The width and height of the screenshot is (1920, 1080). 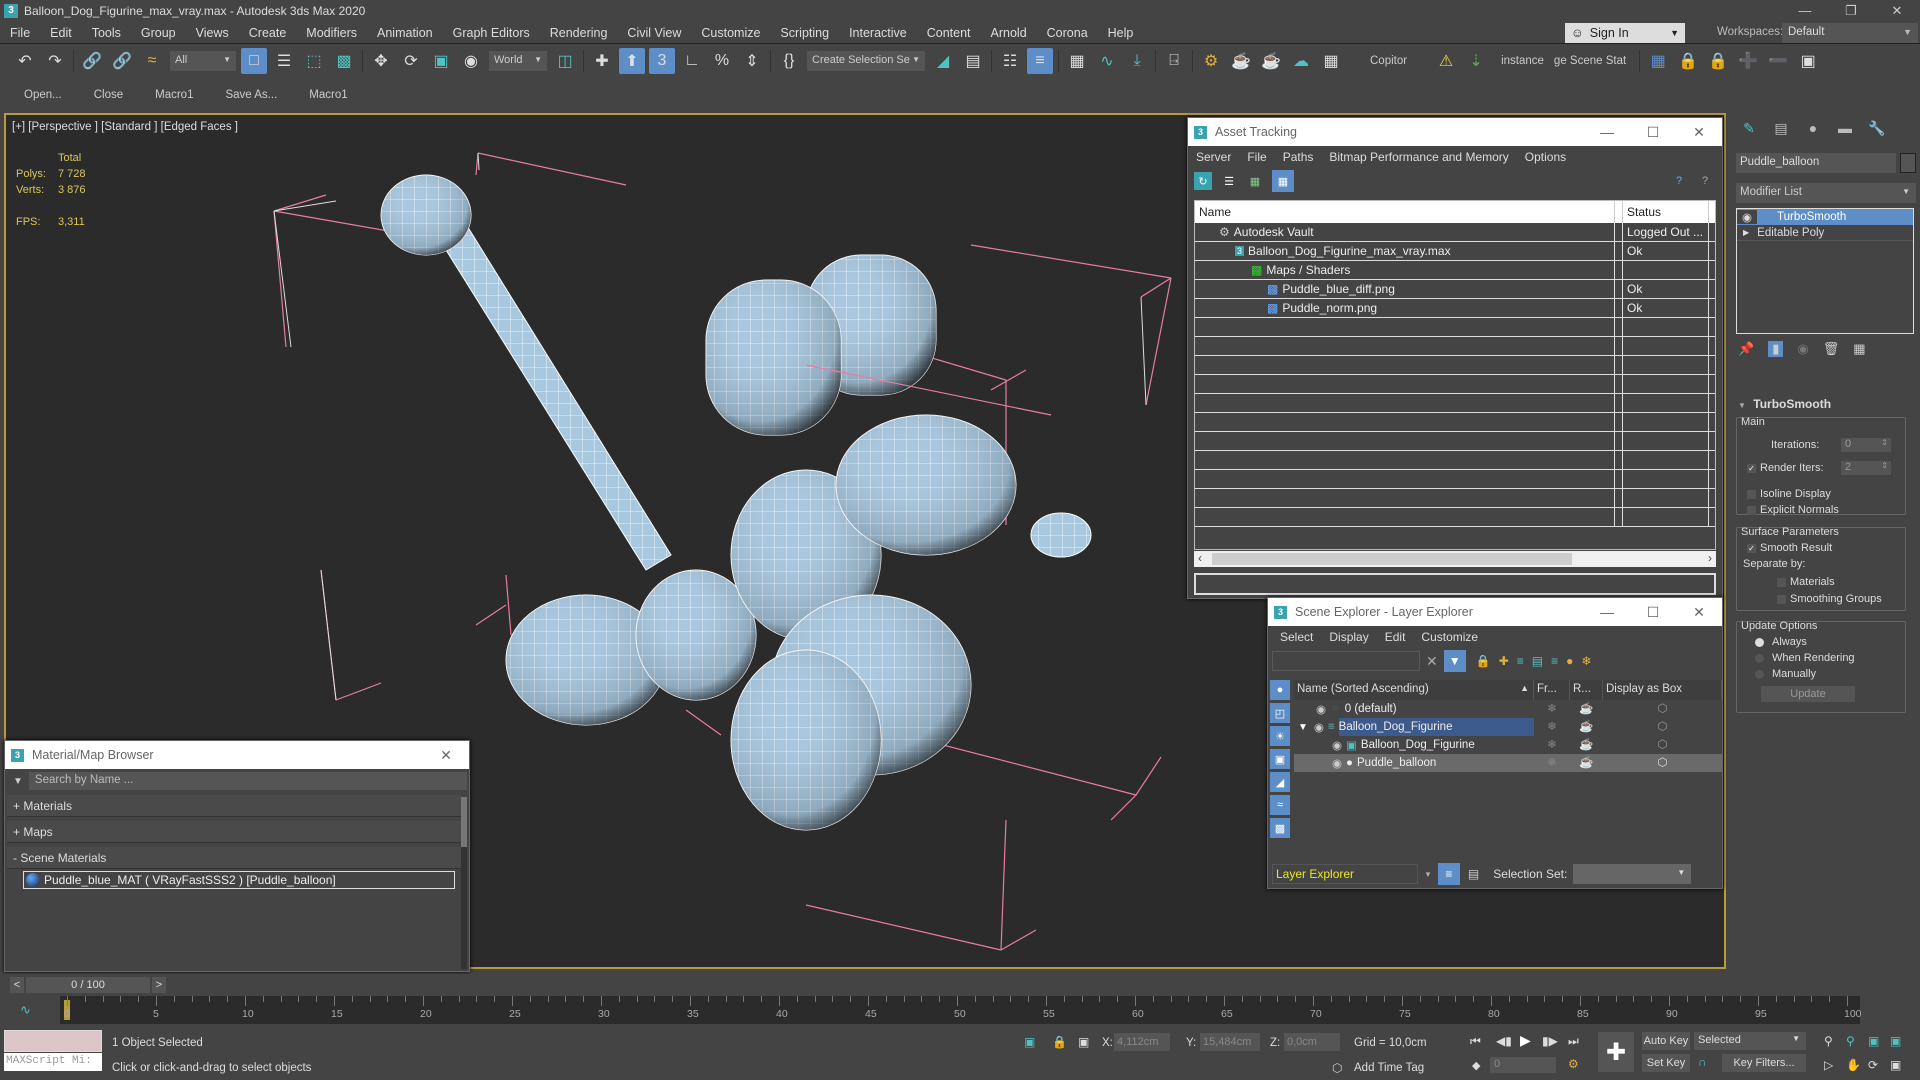 What do you see at coordinates (491, 33) in the screenshot?
I see `menu-graph-editors: Graph Editors` at bounding box center [491, 33].